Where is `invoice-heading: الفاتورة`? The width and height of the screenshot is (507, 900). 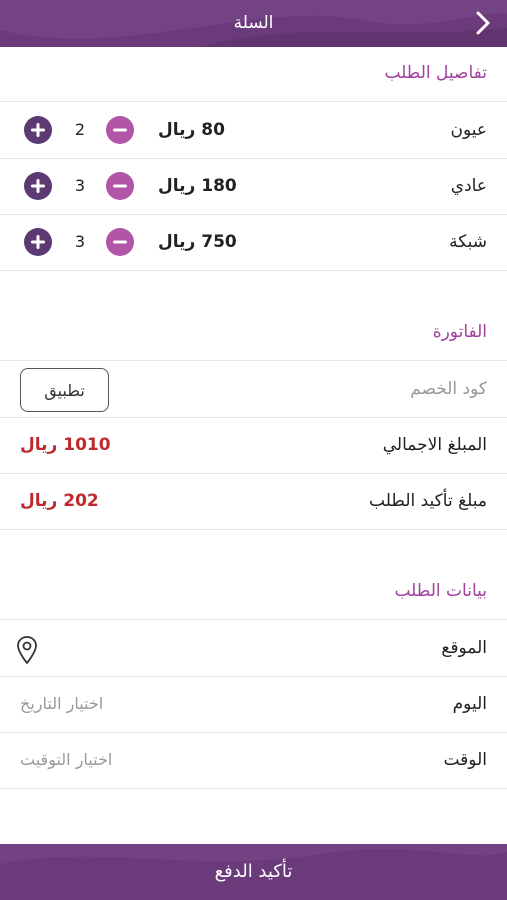 invoice-heading: الفاتورة is located at coordinates (459, 332).